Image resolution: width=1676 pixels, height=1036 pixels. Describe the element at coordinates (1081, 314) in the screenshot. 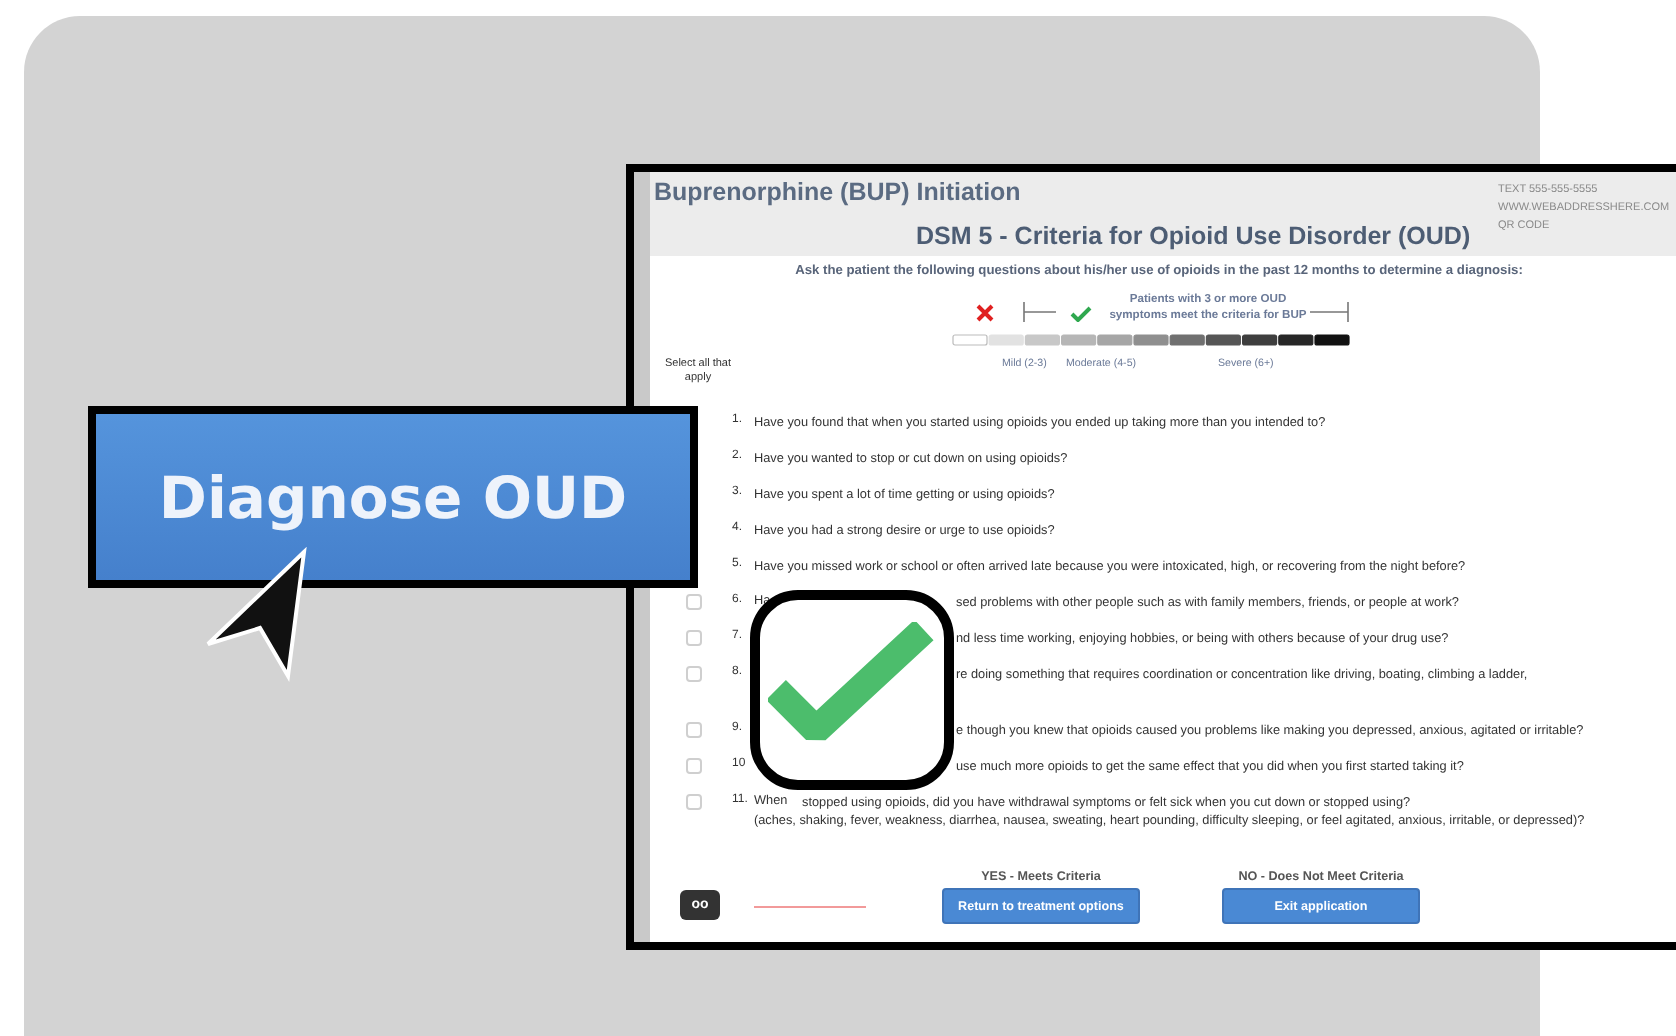

I see `check-icon` at that location.